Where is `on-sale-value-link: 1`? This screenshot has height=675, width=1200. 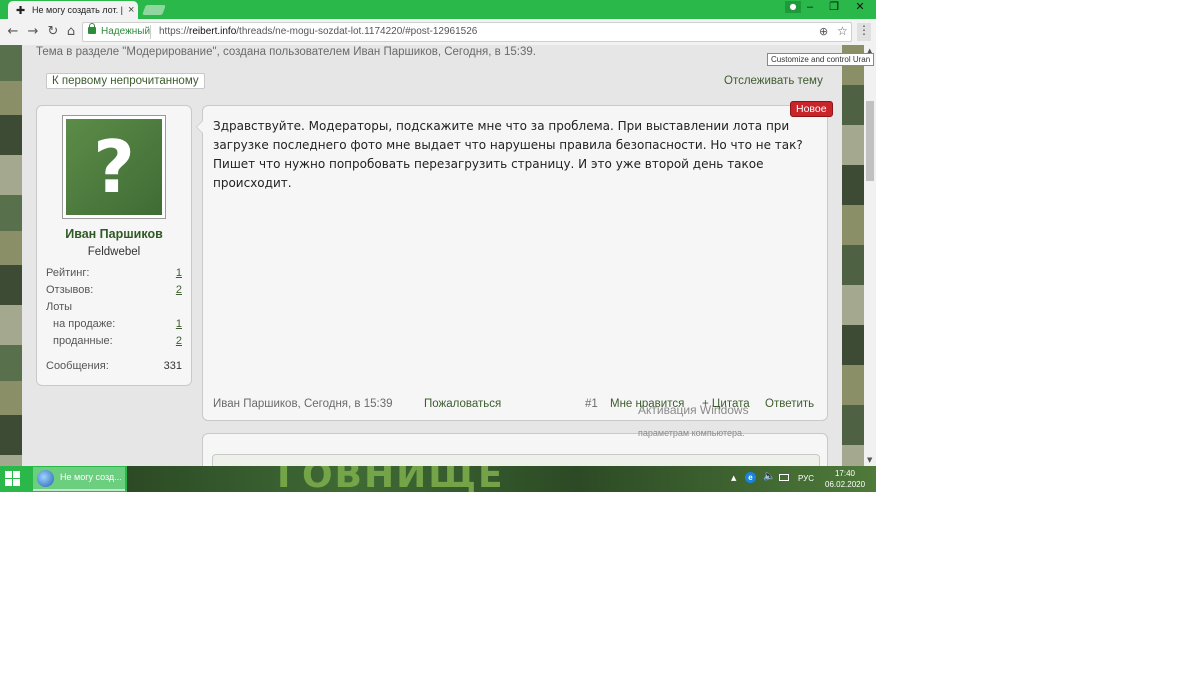
on-sale-value-link: 1 is located at coordinates (179, 324).